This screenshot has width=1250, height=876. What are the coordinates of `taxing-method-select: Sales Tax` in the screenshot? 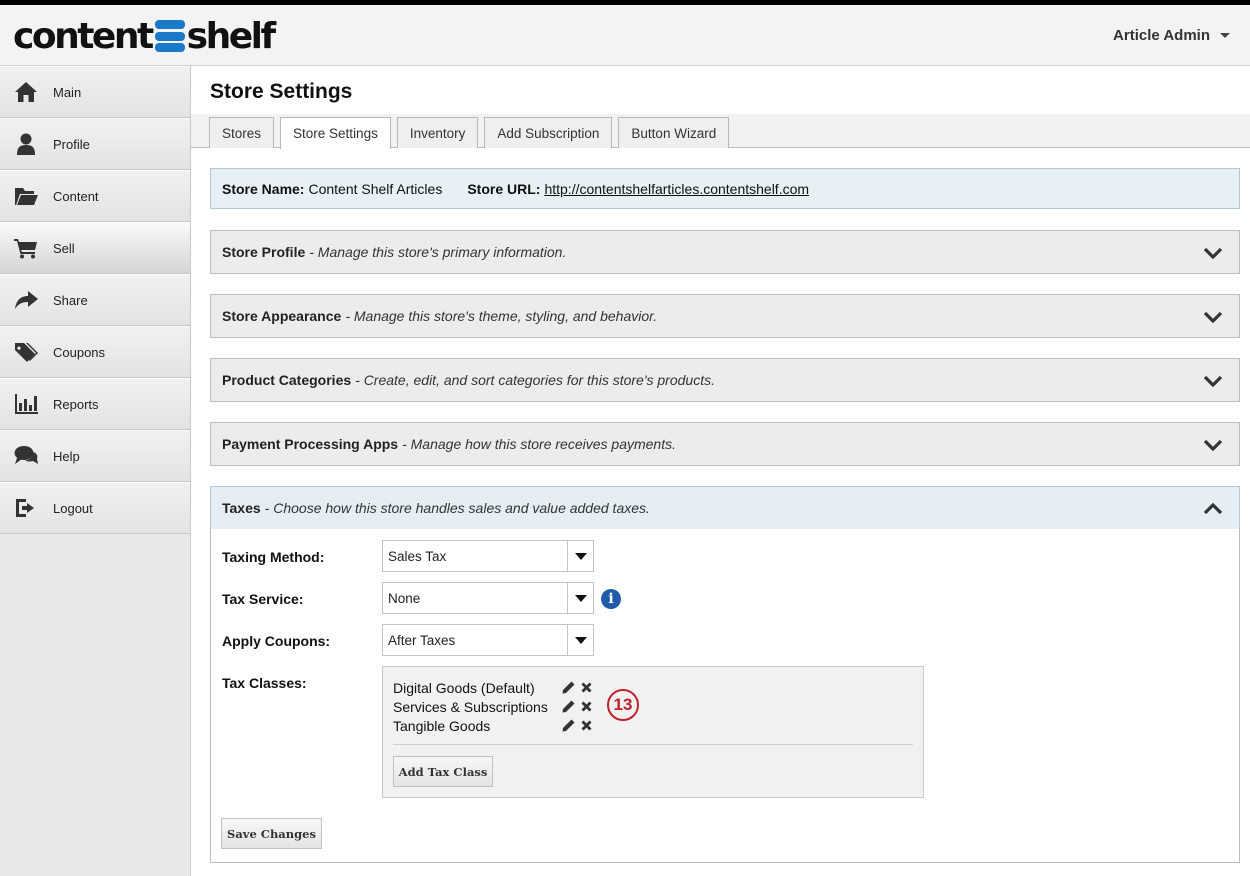 It's located at (488, 556).